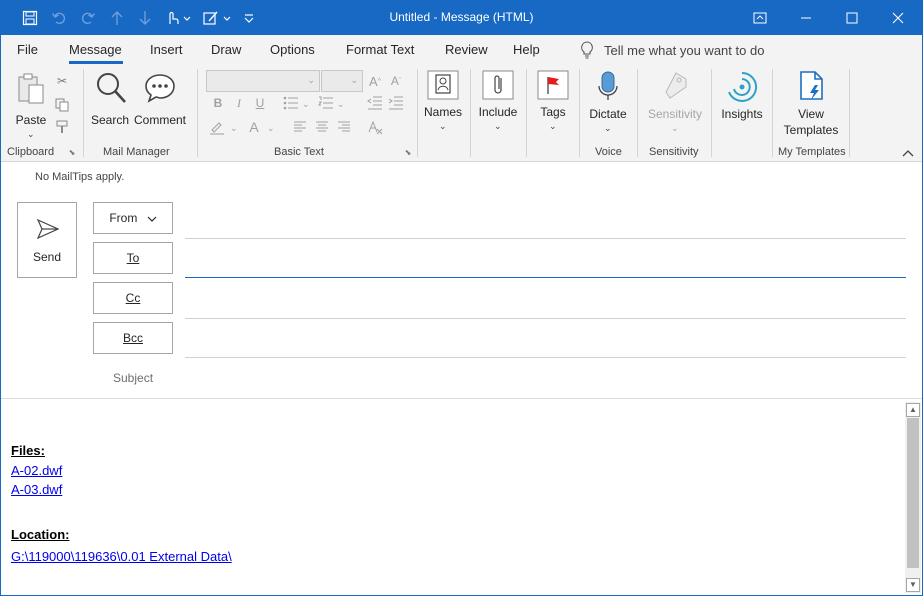 The image size is (923, 596). Describe the element at coordinates (553, 104) in the screenshot. I see `tags-button: Tags ⌄` at that location.